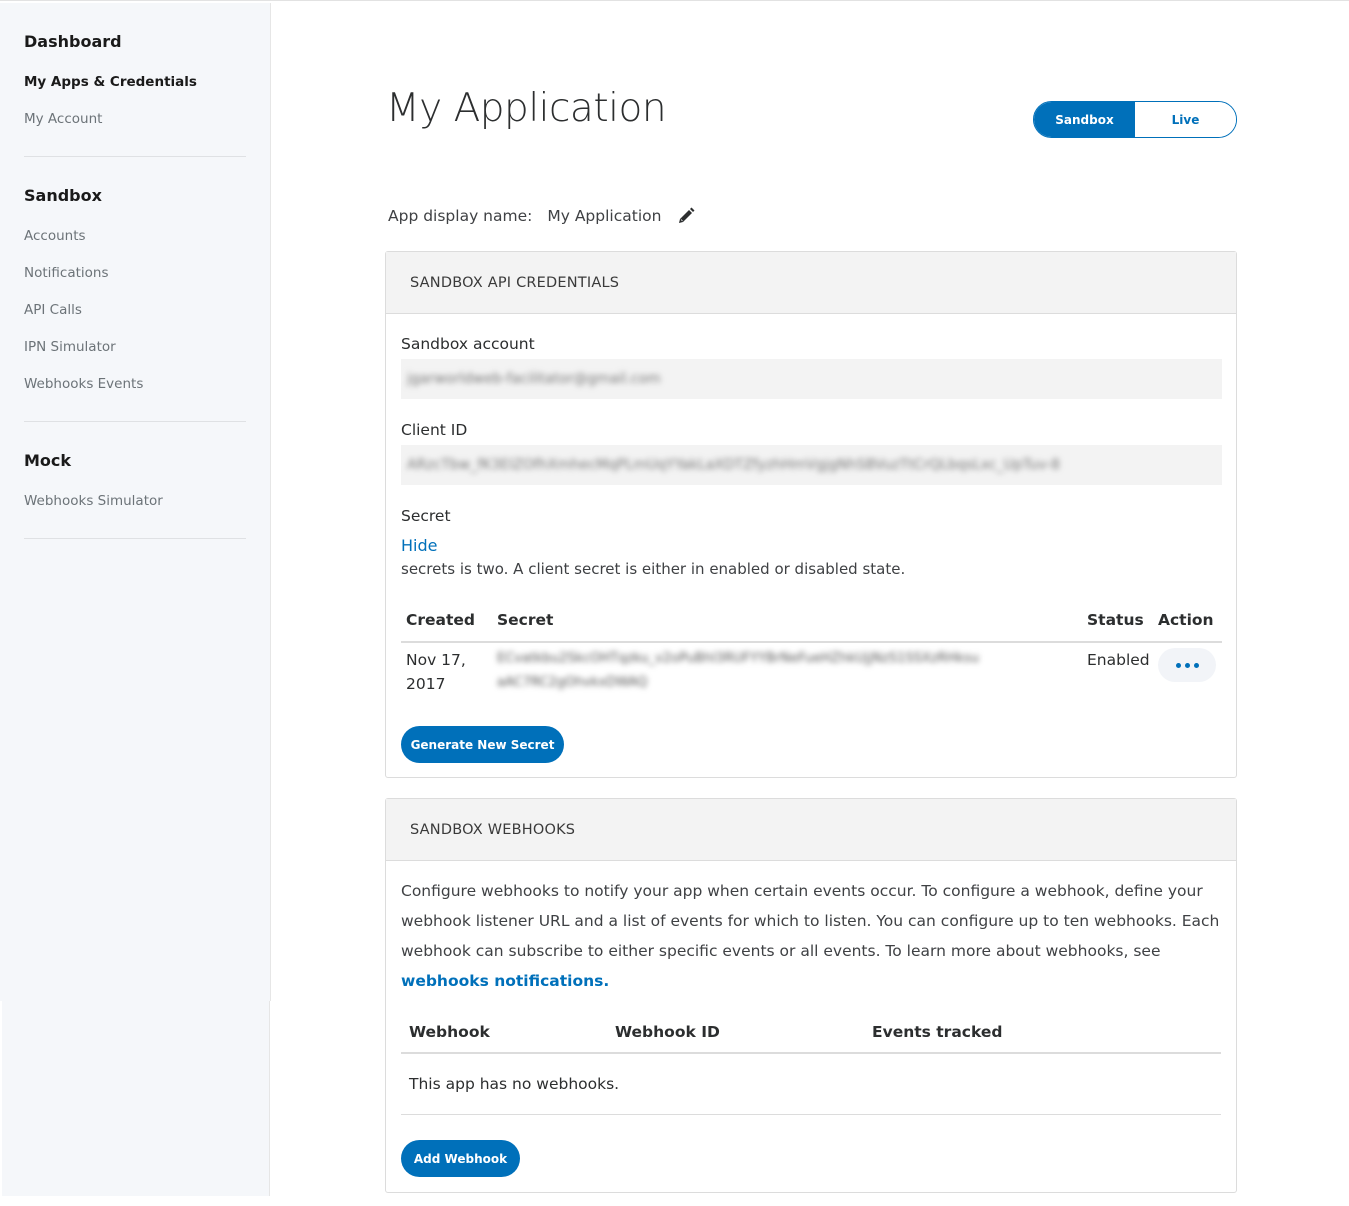 This screenshot has width=1349, height=1206. What do you see at coordinates (436, 660) in the screenshot?
I see `created-date-line1: Nov 17,` at bounding box center [436, 660].